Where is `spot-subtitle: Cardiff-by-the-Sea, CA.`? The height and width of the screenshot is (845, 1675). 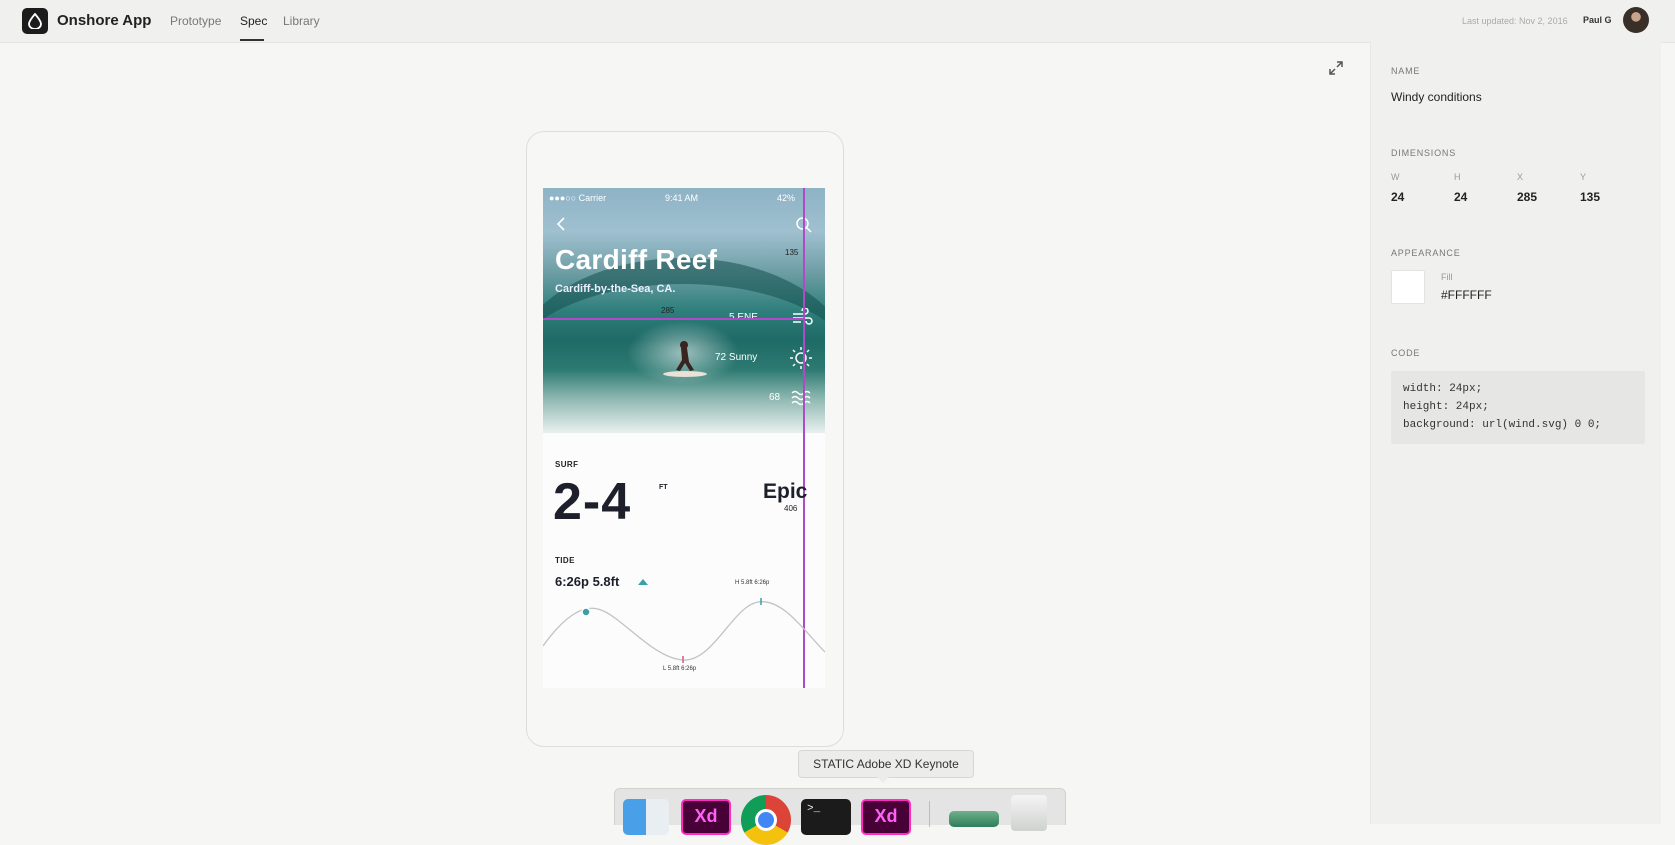 spot-subtitle: Cardiff-by-the-Sea, CA. is located at coordinates (615, 289).